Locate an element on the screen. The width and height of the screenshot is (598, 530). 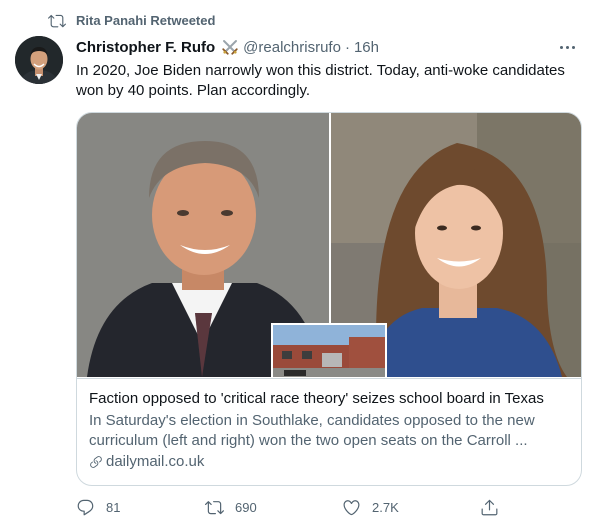
retweet-button: 690 is located at coordinates (231, 507).